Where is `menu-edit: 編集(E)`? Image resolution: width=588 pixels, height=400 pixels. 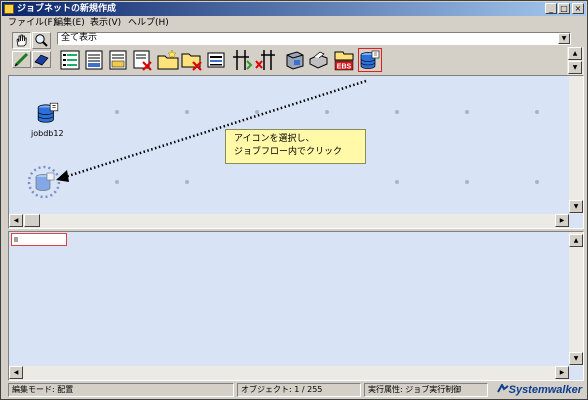 menu-edit: 編集(E) is located at coordinates (69, 23).